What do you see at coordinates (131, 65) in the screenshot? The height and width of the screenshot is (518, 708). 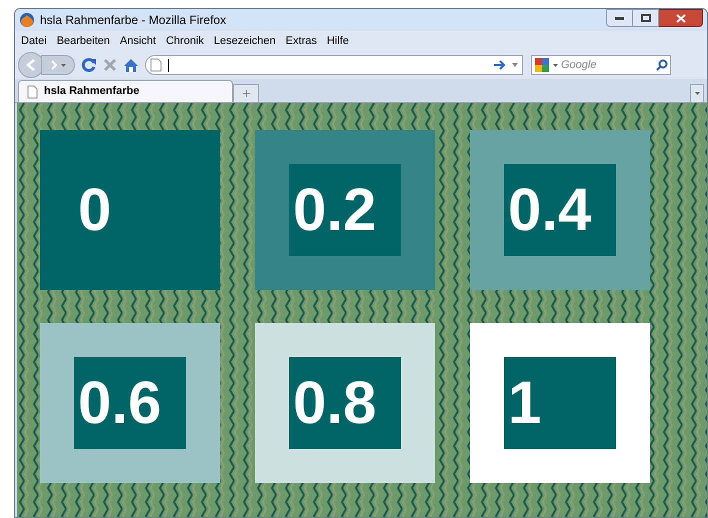 I see `home-icon` at bounding box center [131, 65].